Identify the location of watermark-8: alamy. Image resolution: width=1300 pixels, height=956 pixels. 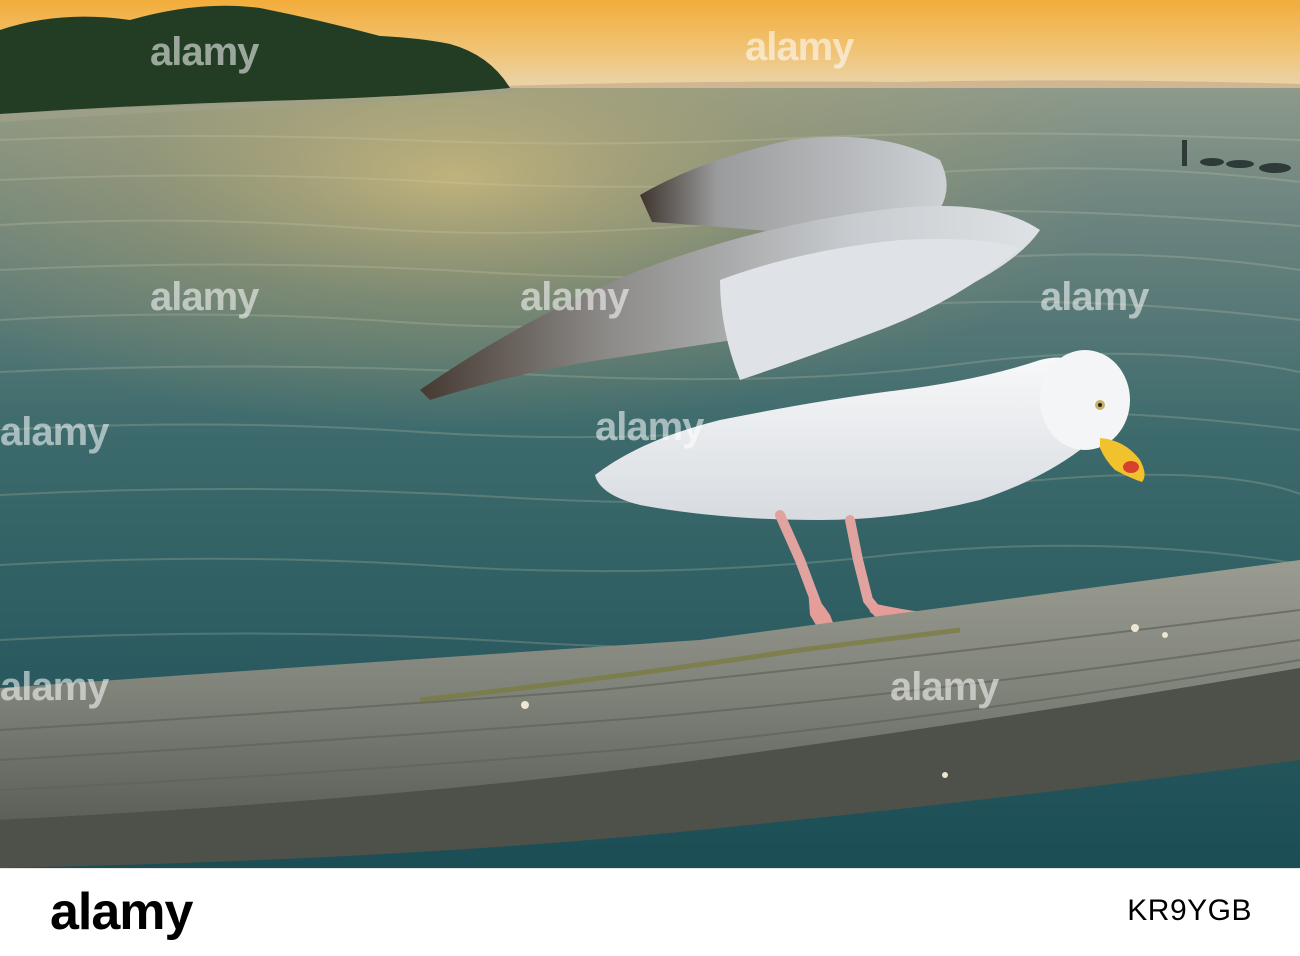
(54, 687).